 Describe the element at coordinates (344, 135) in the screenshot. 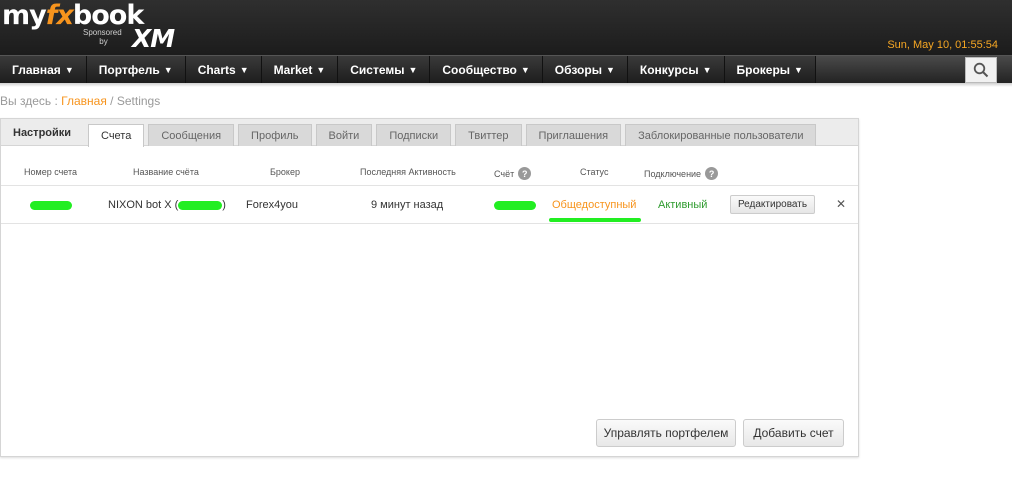

I see `tab-3: Войти` at that location.